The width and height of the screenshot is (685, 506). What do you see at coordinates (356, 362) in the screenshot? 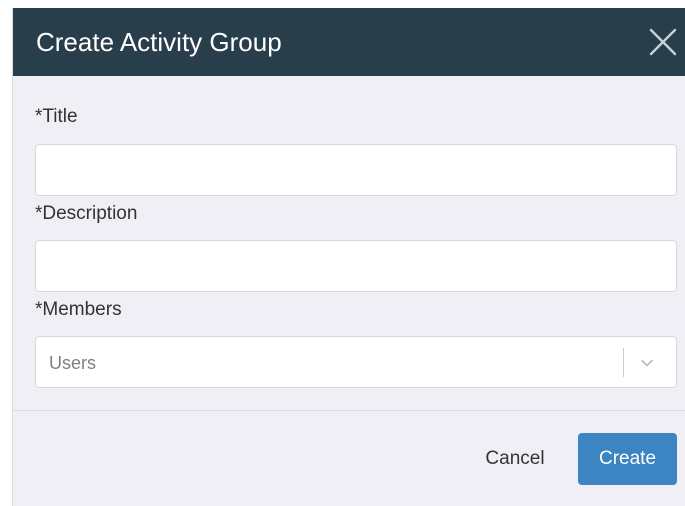
I see `members-select: Users` at bounding box center [356, 362].